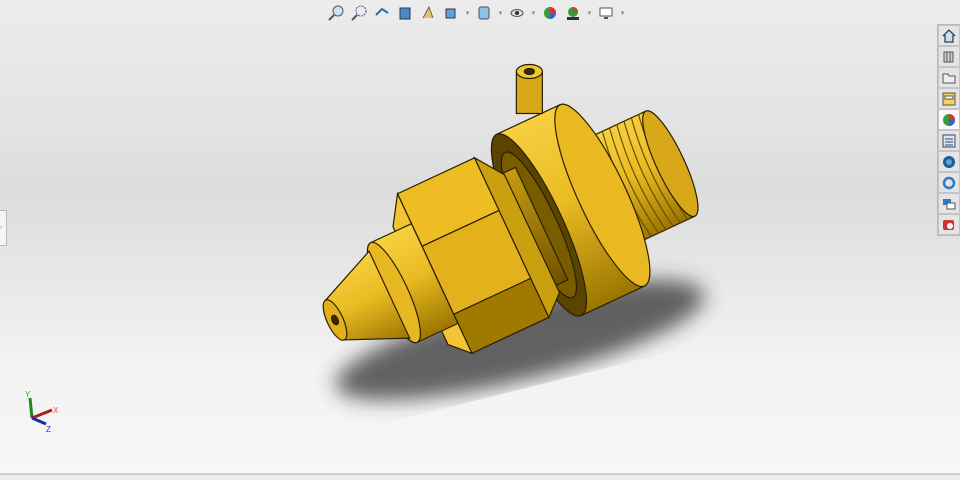 This screenshot has width=960, height=480. Describe the element at coordinates (949, 56) in the screenshot. I see `design-library-icon` at that location.